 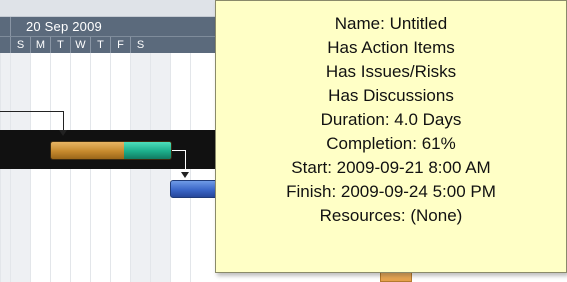 What do you see at coordinates (40, 45) in the screenshot?
I see `day-cell-mon: M` at bounding box center [40, 45].